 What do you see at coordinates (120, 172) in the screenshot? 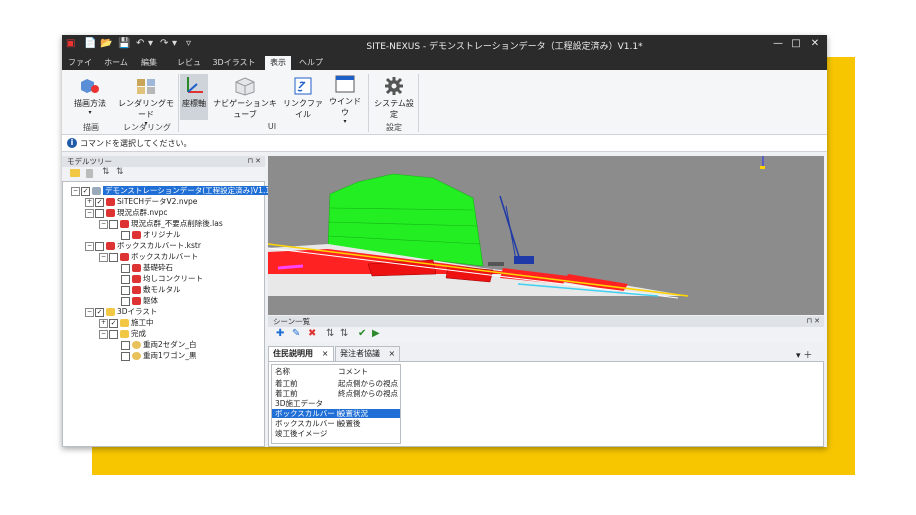
I see `sort-down-icon: ⇅` at bounding box center [120, 172].